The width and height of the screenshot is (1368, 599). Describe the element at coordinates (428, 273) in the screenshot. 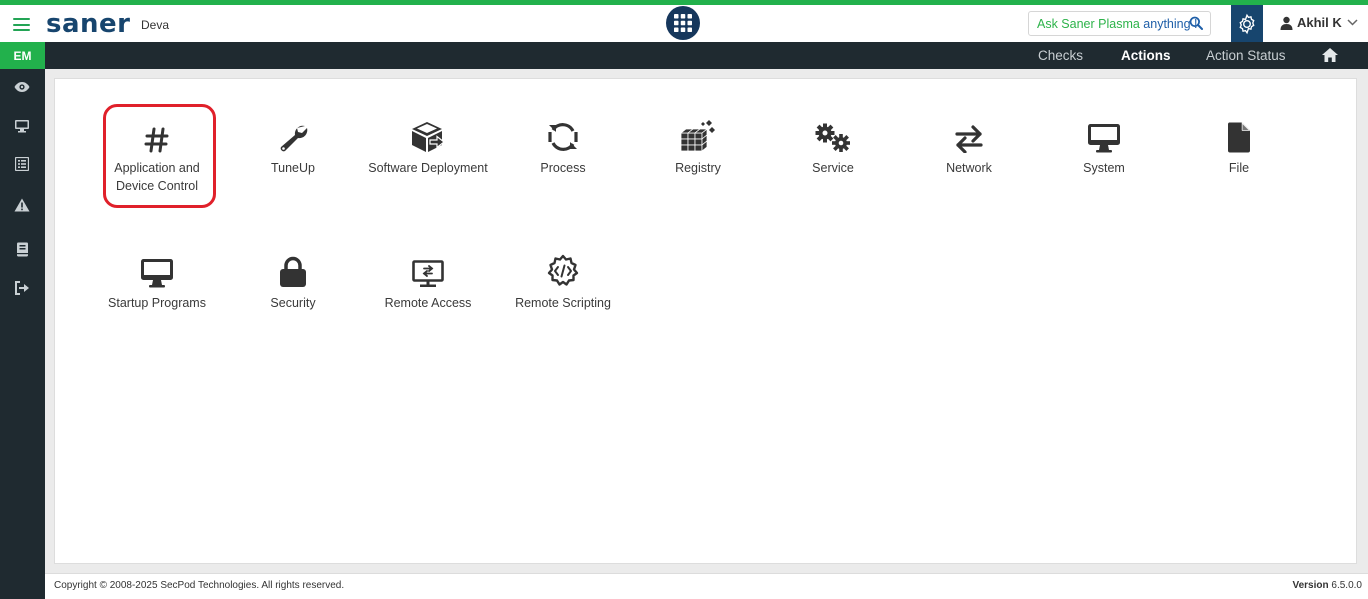

I see `remote-desktop-icon` at that location.